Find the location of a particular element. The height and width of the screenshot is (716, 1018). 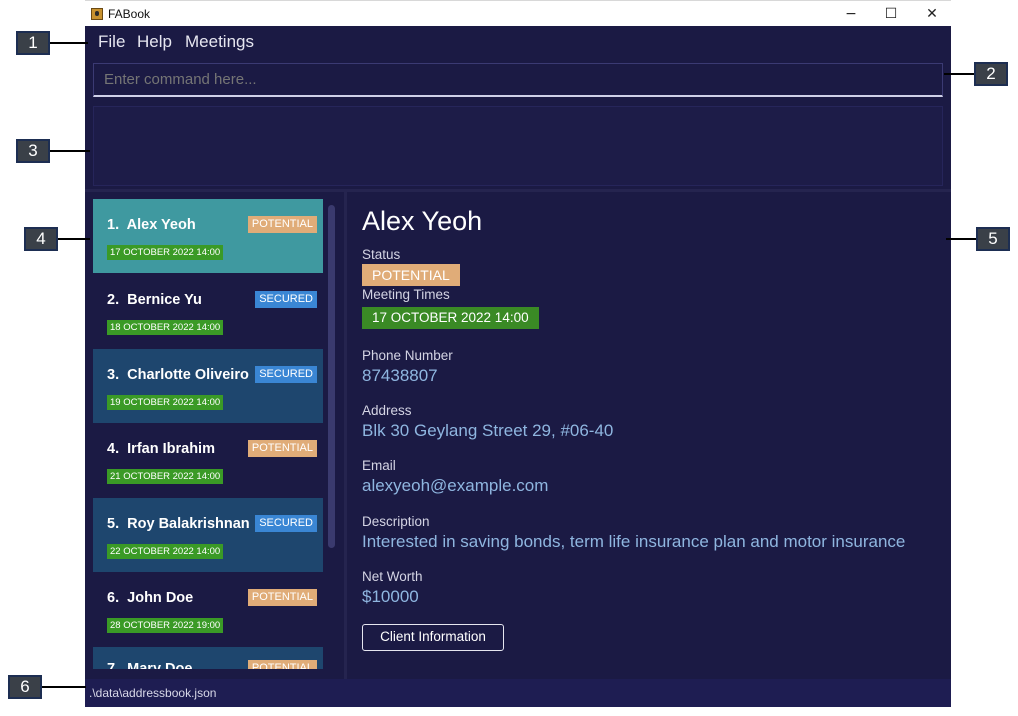

email-value: alexyeoh@example.com is located at coordinates (455, 485).